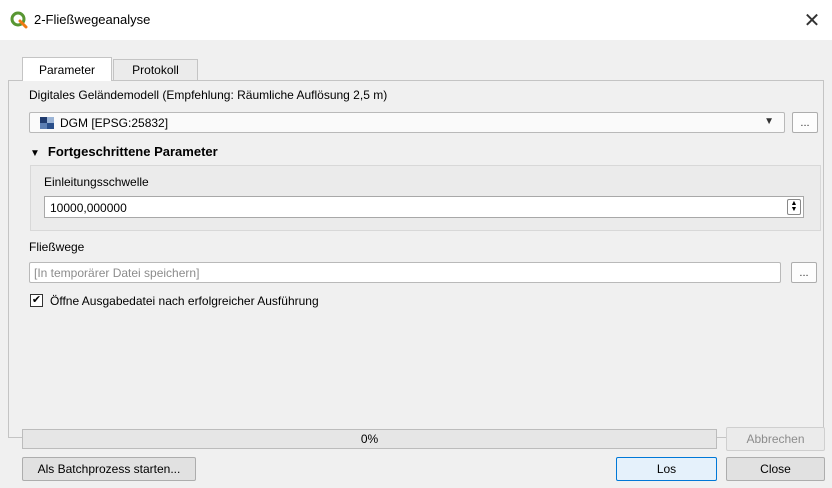  I want to click on threshold-spinbox: 10000,000000 ▲ ▼, so click(424, 207).